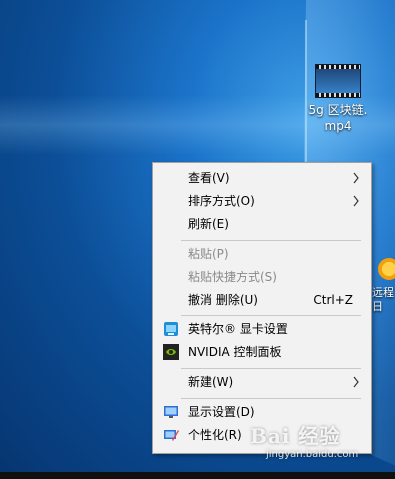 The width and height of the screenshot is (395, 479). Describe the element at coordinates (338, 81) in the screenshot. I see `video-file-icon` at that location.